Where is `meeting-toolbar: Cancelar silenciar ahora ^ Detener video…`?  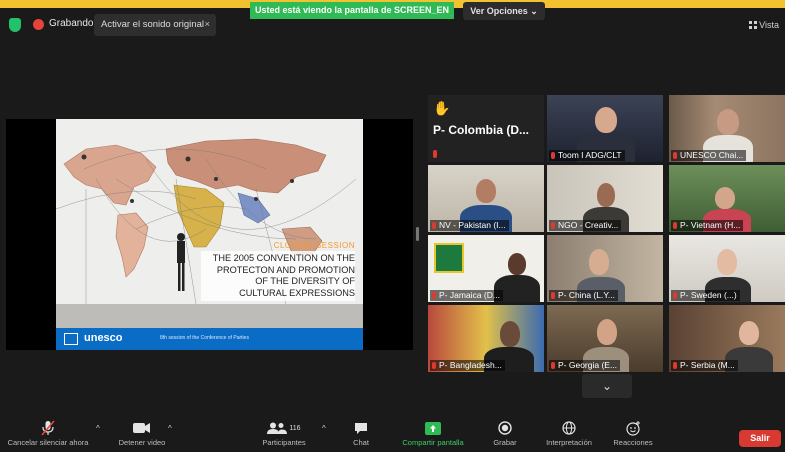 meeting-toolbar: Cancelar silenciar ahora ^ Detener video… is located at coordinates (392, 435).